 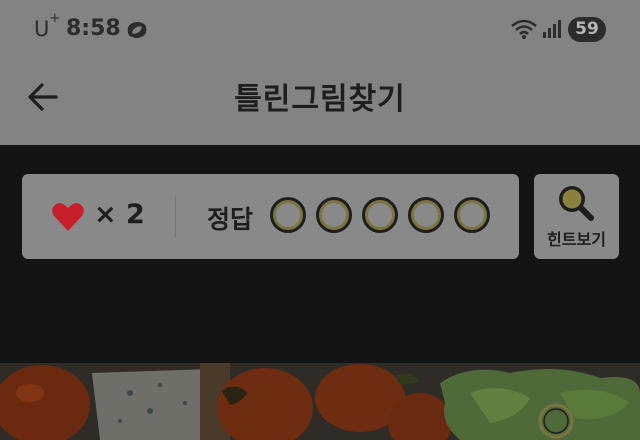 I want to click on hint-button: 힌트보기, so click(x=576, y=216).